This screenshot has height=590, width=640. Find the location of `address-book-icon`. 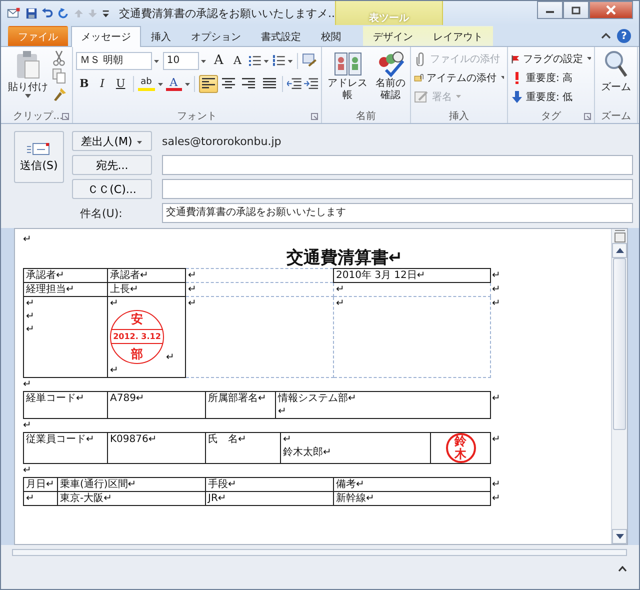

address-book-icon is located at coordinates (347, 64).